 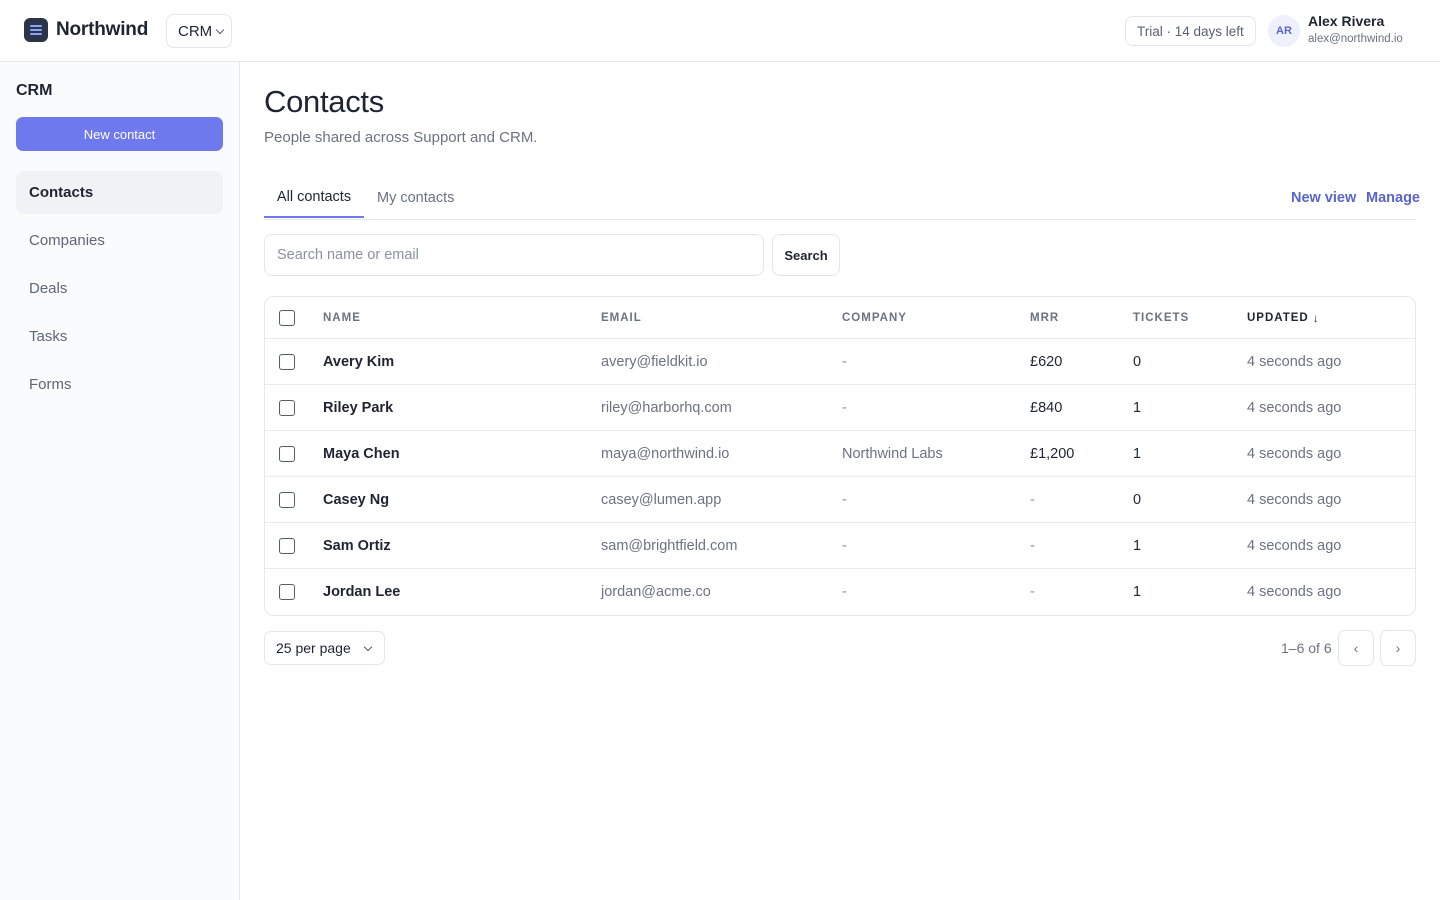 What do you see at coordinates (119, 288) in the screenshot?
I see `sidebar-item-deals: Deals` at bounding box center [119, 288].